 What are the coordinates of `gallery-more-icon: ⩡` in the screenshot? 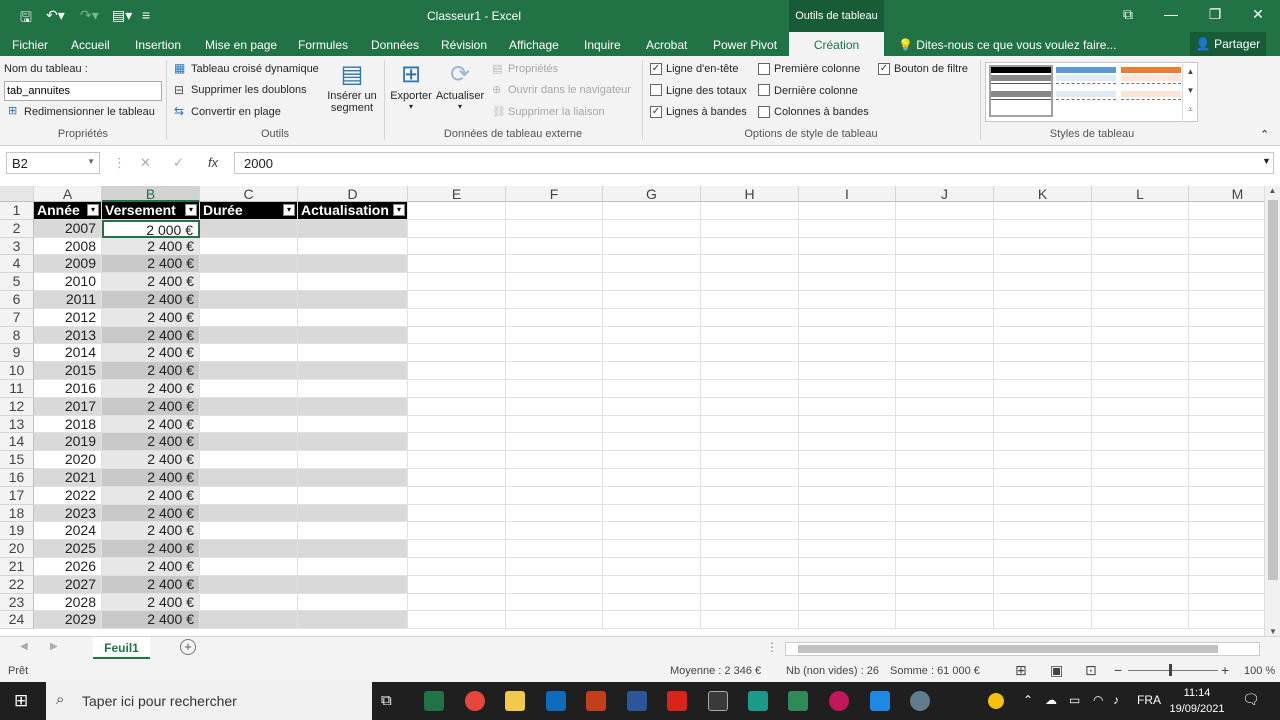 It's located at (1190, 109).